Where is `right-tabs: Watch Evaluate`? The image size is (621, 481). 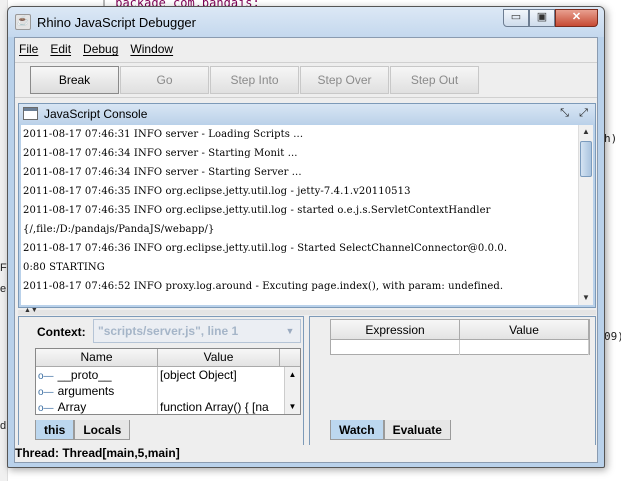
right-tabs: Watch Evaluate is located at coordinates (390, 430).